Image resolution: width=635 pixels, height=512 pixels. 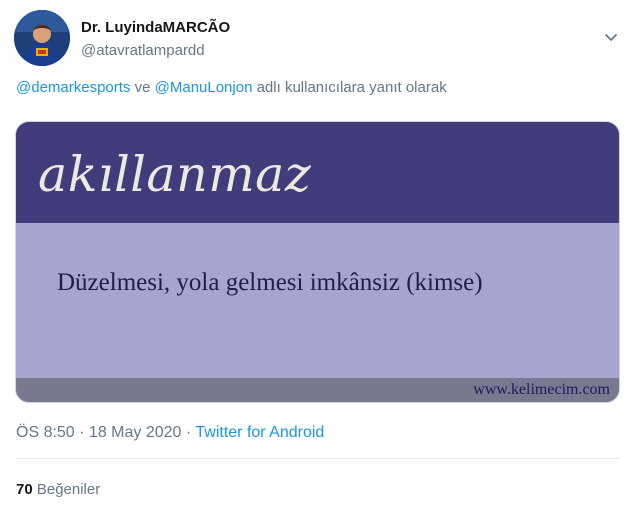 I want to click on card-definition: Düzelmesi, yola gelmesi imkânsiz (kimse), so click(x=270, y=282).